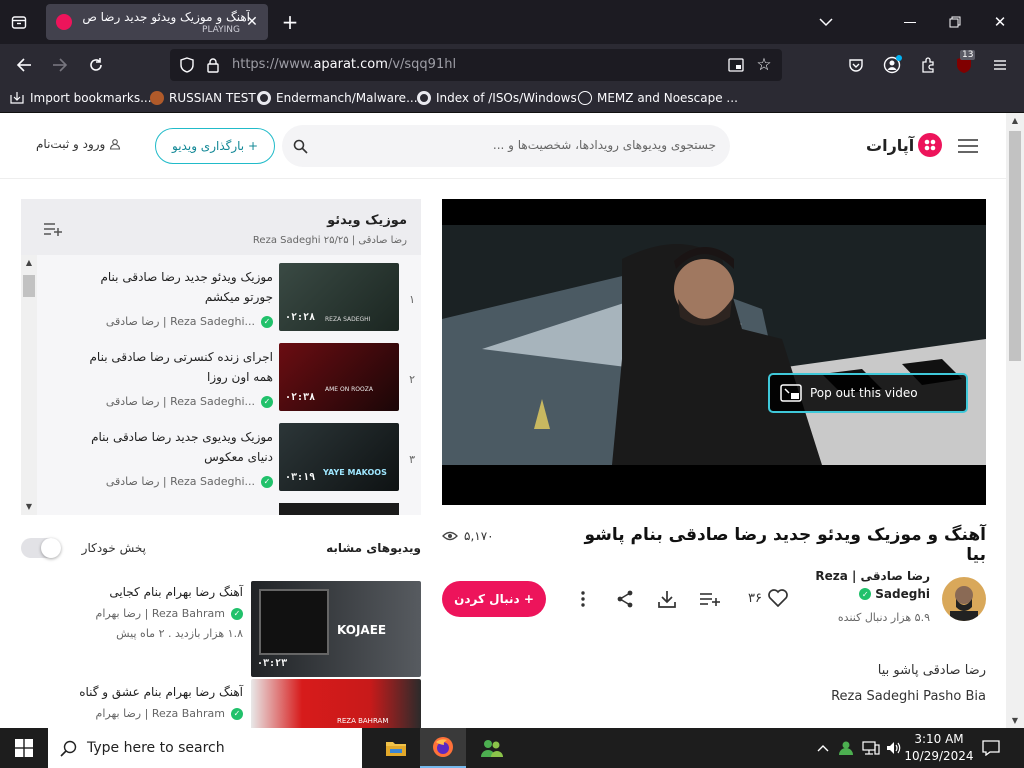 The height and width of the screenshot is (768, 1024). Describe the element at coordinates (1015, 420) in the screenshot. I see `page-scrollbar: ▲ ▼` at that location.